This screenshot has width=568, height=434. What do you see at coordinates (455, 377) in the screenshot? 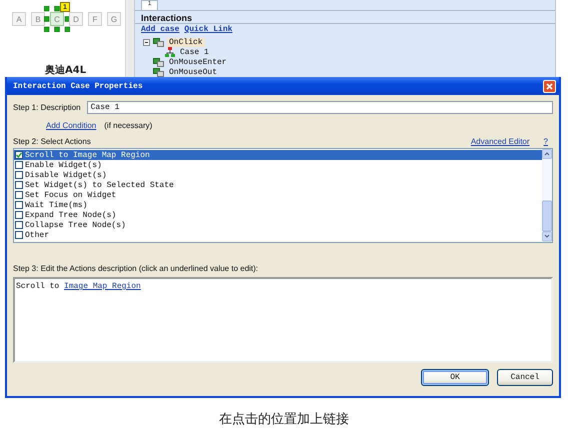
I see `dialog-button: OK` at bounding box center [455, 377].